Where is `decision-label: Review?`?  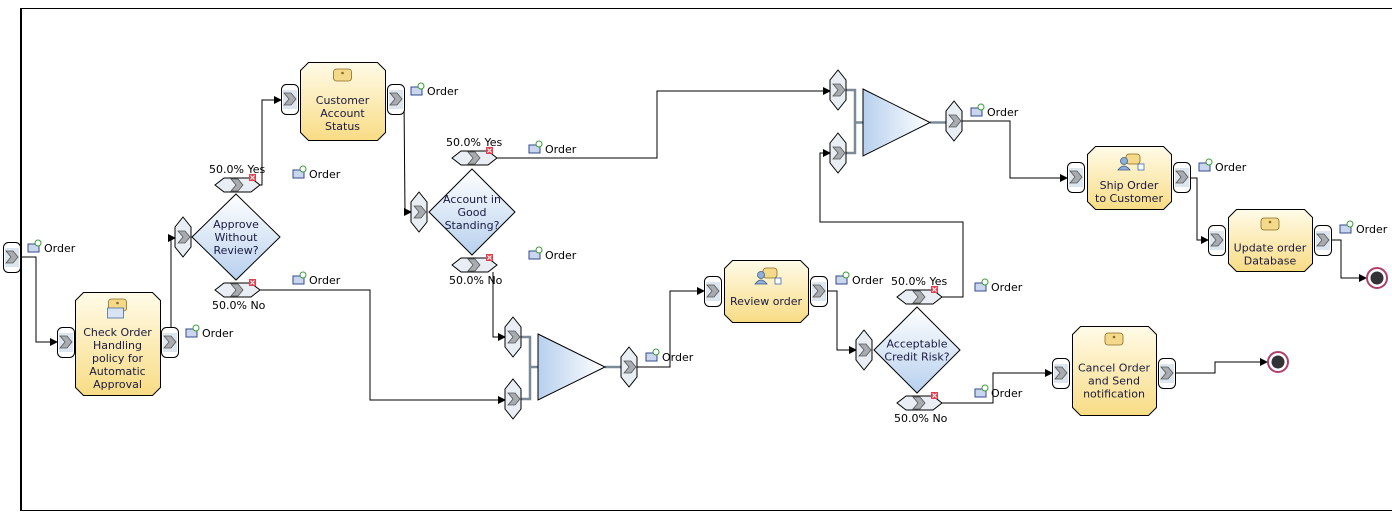
decision-label: Review? is located at coordinates (235, 250).